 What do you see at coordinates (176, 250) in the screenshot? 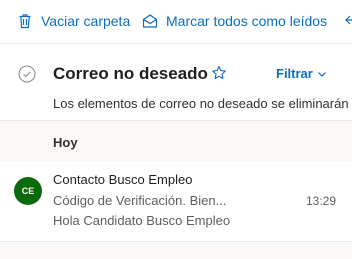
I see `list-bottom-area` at bounding box center [176, 250].